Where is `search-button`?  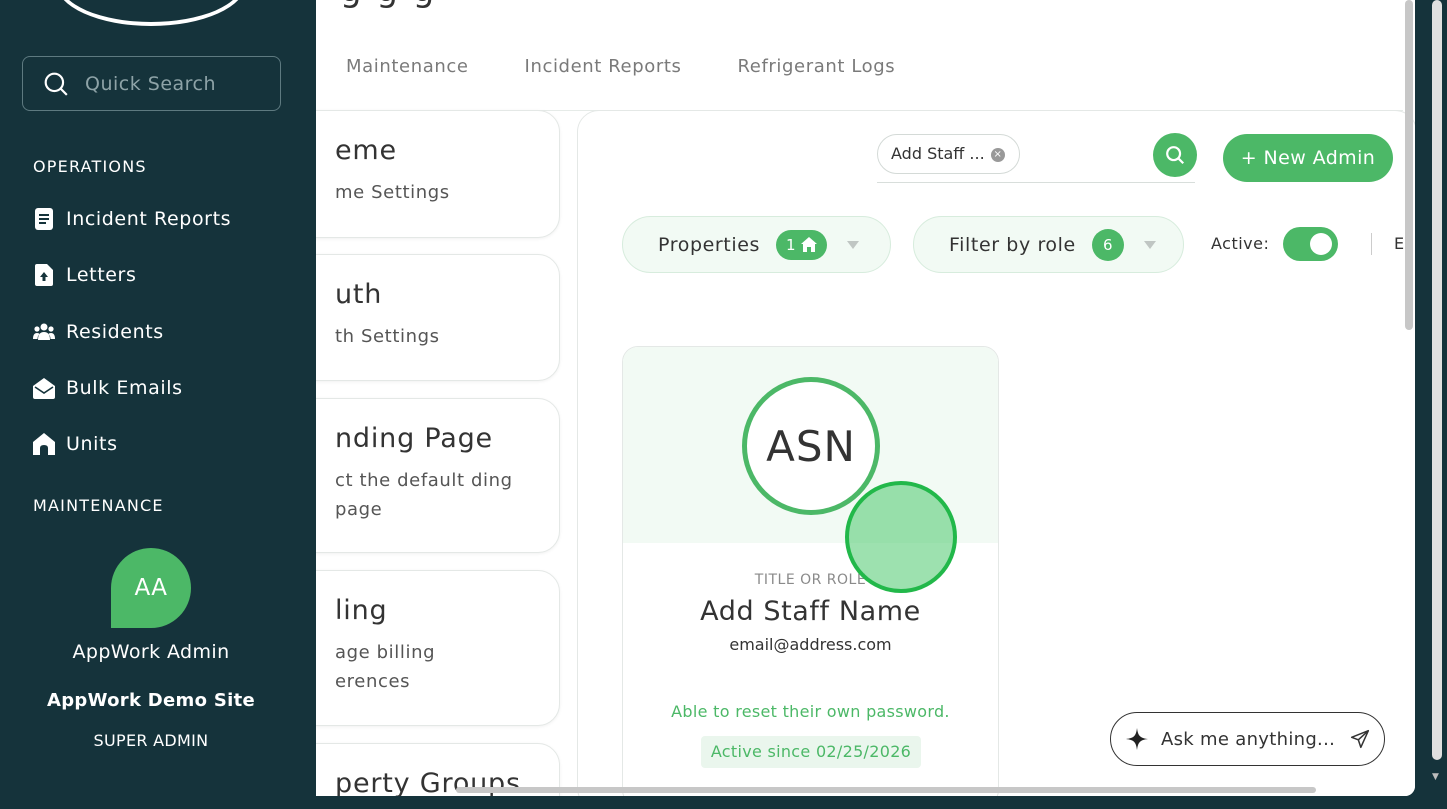 search-button is located at coordinates (1175, 155).